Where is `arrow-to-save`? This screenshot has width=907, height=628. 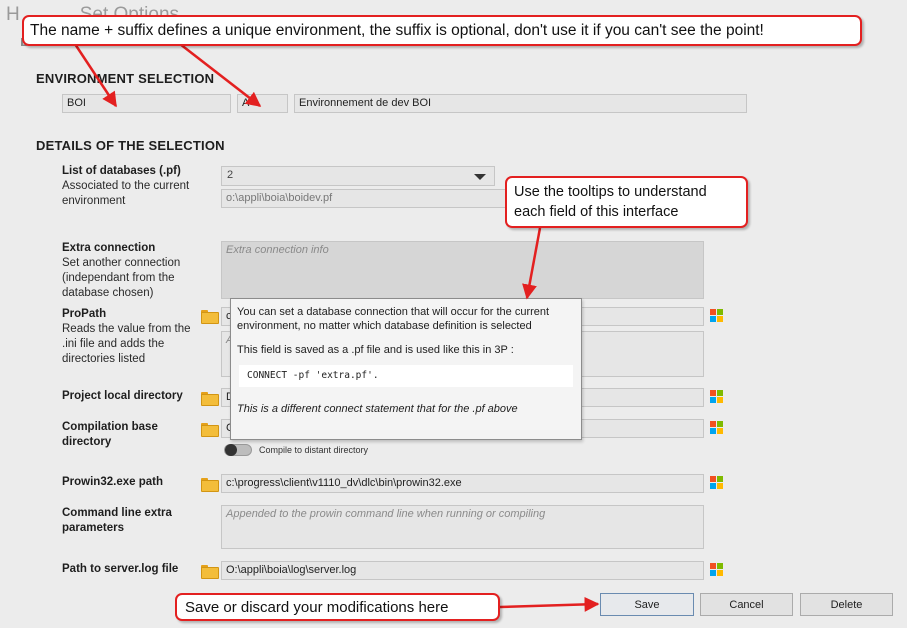
arrow-to-save is located at coordinates (549, 604).